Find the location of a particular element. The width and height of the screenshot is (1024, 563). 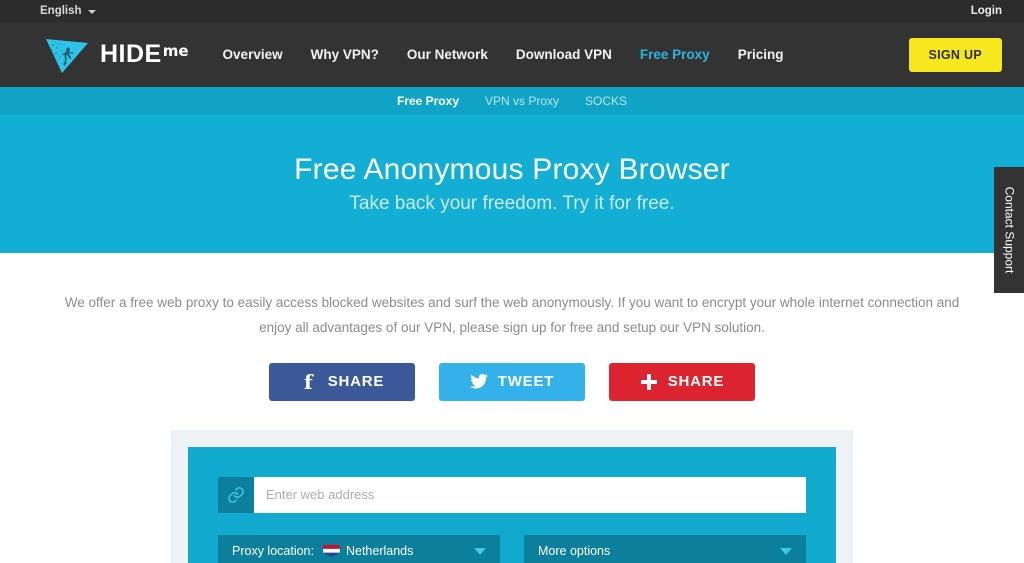

googleplus-share-label: SHARE is located at coordinates (696, 382).